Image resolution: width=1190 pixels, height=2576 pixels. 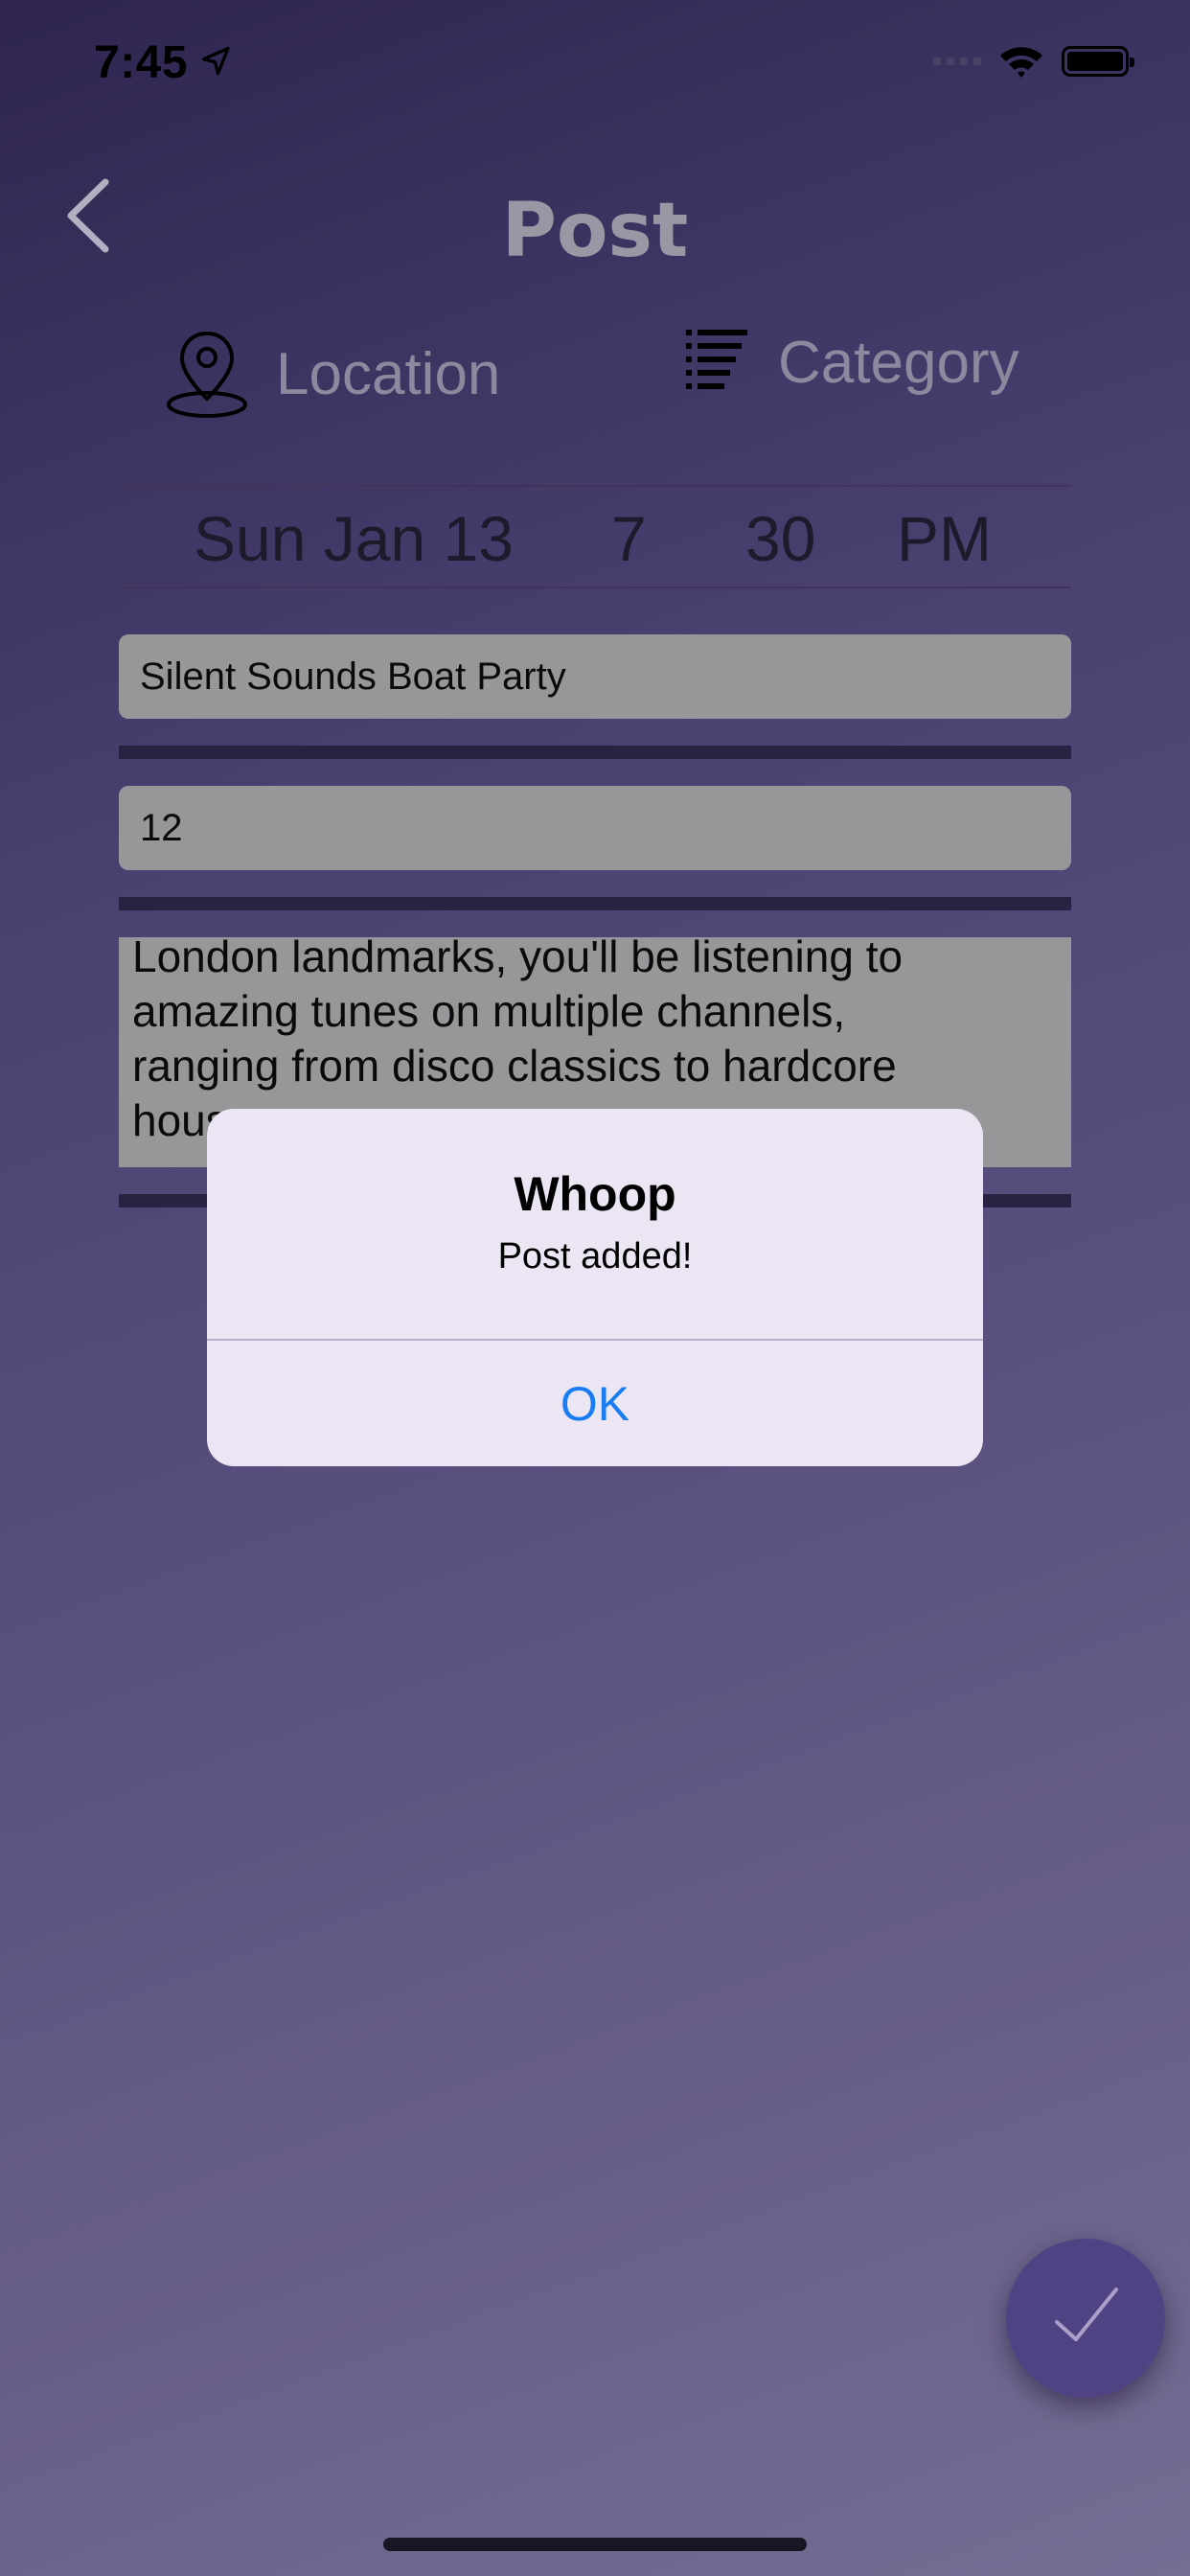 What do you see at coordinates (216, 61) in the screenshot?
I see `location-arrow-icon` at bounding box center [216, 61].